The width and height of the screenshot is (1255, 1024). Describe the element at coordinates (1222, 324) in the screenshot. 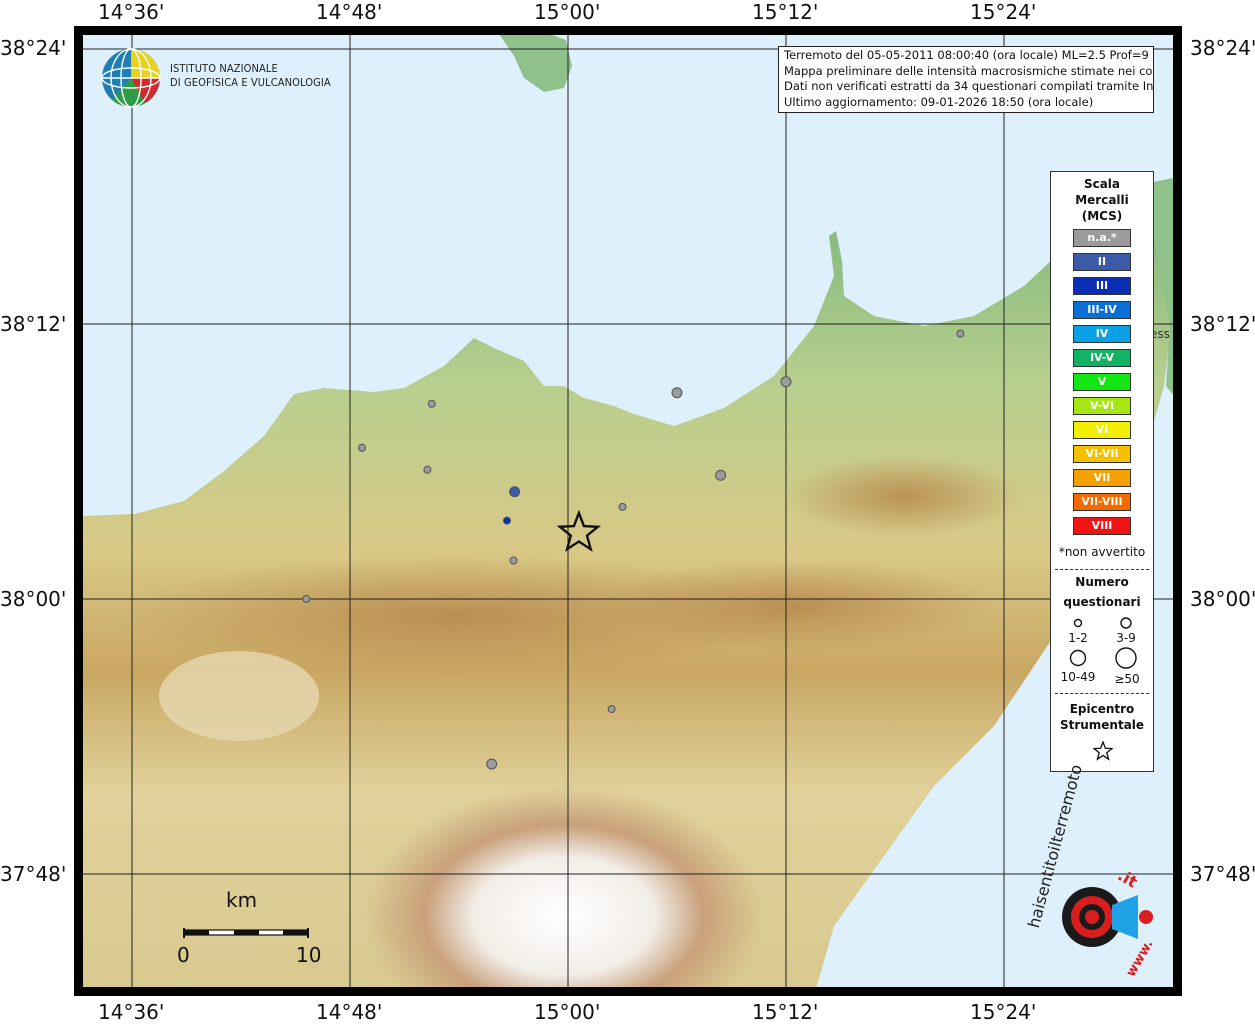

I see `coord-right-2: 38°12'` at that location.